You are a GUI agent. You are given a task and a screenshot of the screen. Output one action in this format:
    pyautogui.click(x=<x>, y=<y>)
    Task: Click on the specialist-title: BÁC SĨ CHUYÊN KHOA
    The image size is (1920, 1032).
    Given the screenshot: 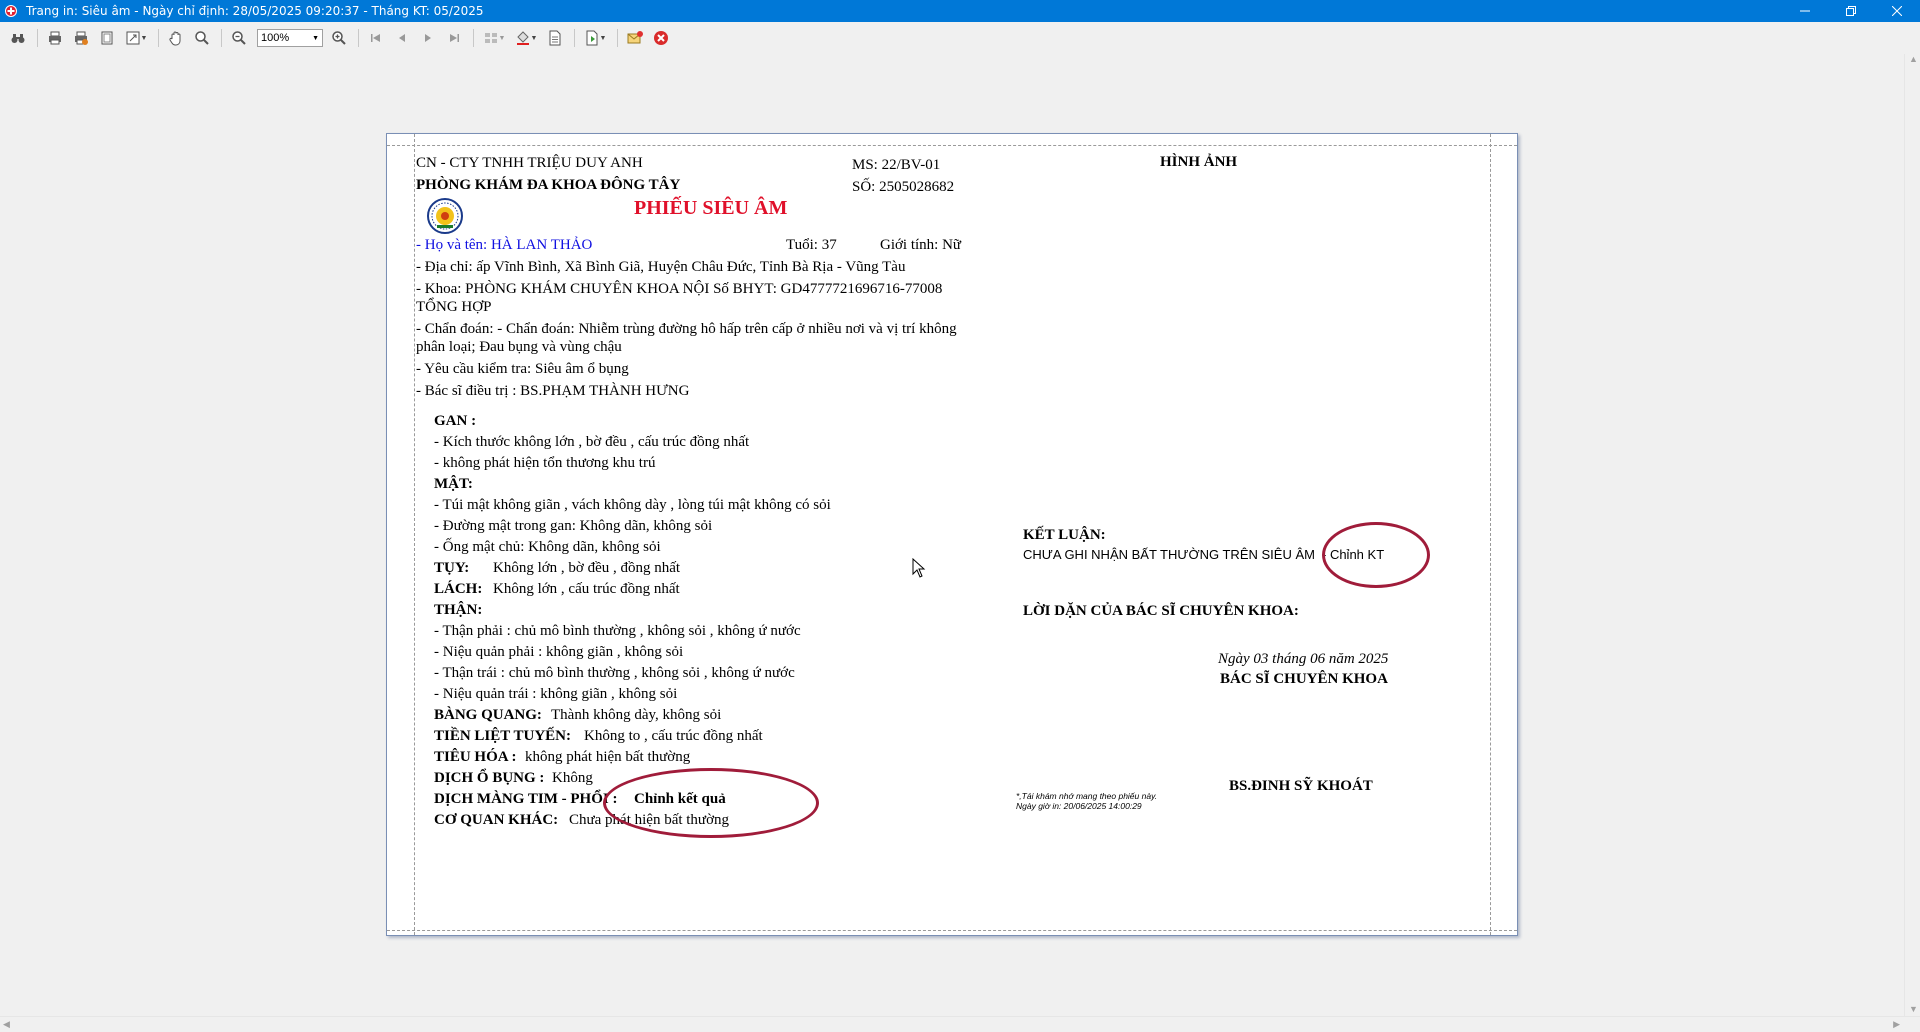 What is the action you would take?
    pyautogui.click(x=1304, y=679)
    